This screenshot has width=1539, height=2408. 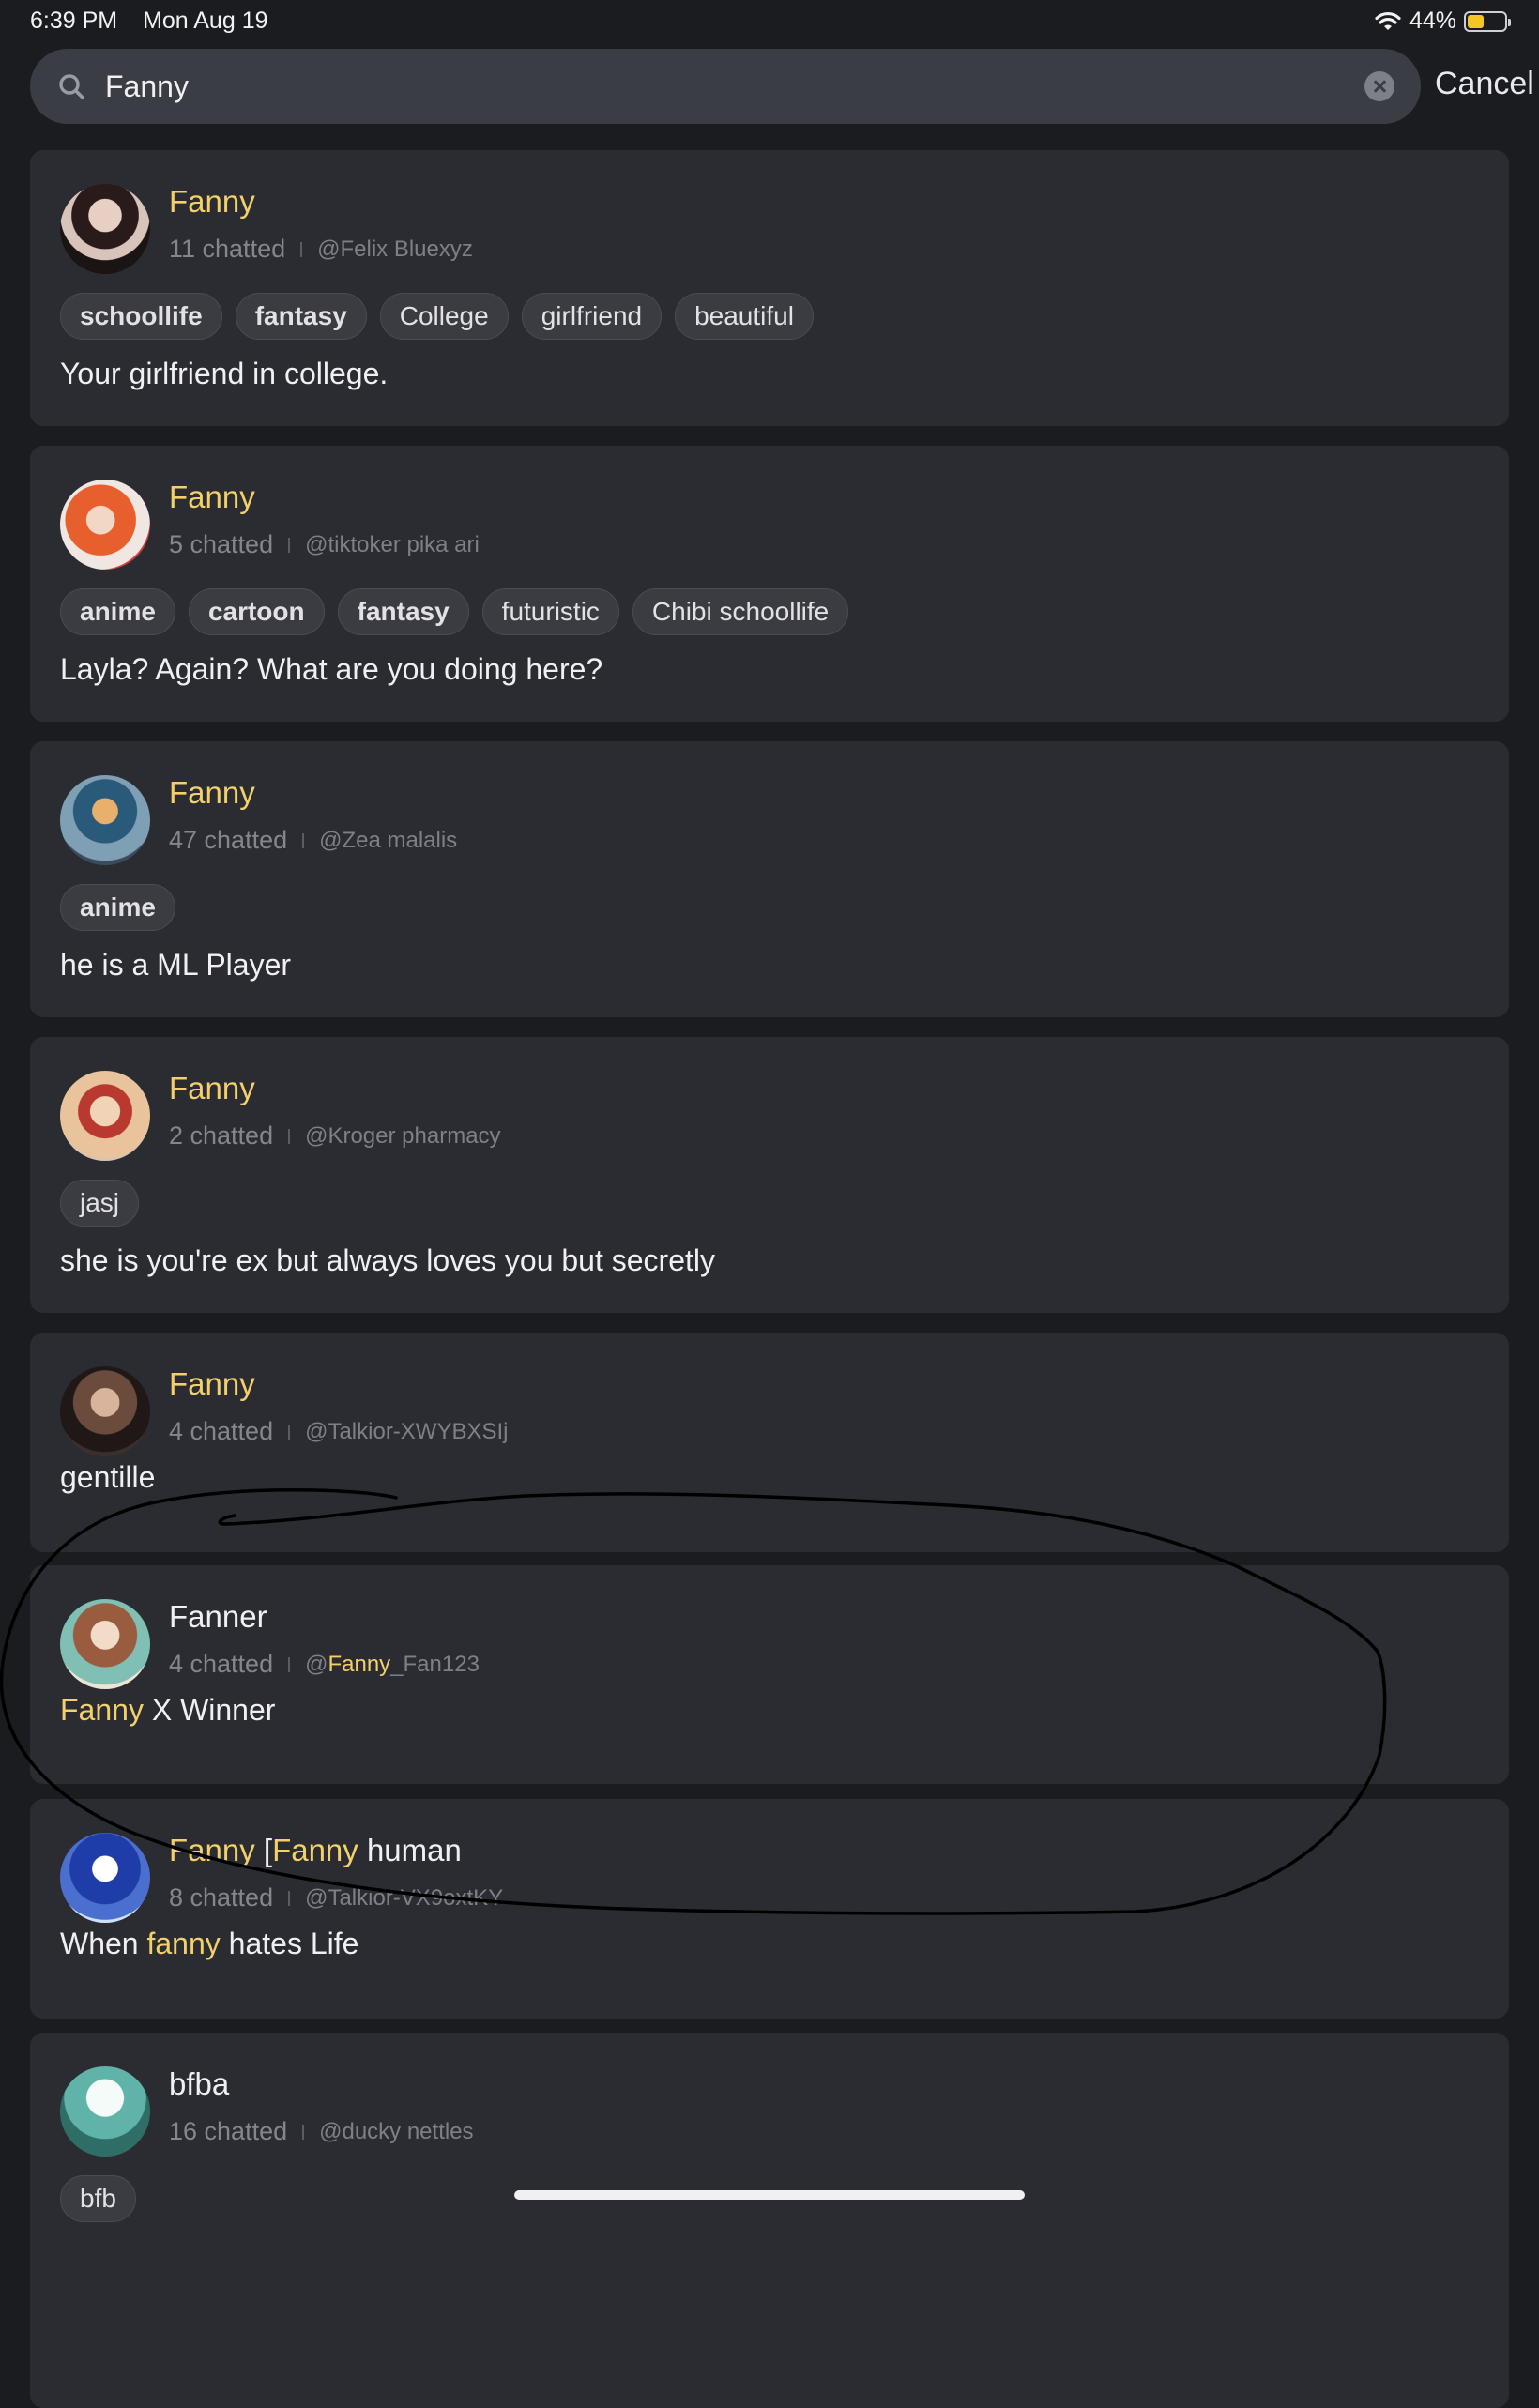 What do you see at coordinates (769, 22) in the screenshot?
I see `status-bar: 6:39 PM Mon Aug 19 44%` at bounding box center [769, 22].